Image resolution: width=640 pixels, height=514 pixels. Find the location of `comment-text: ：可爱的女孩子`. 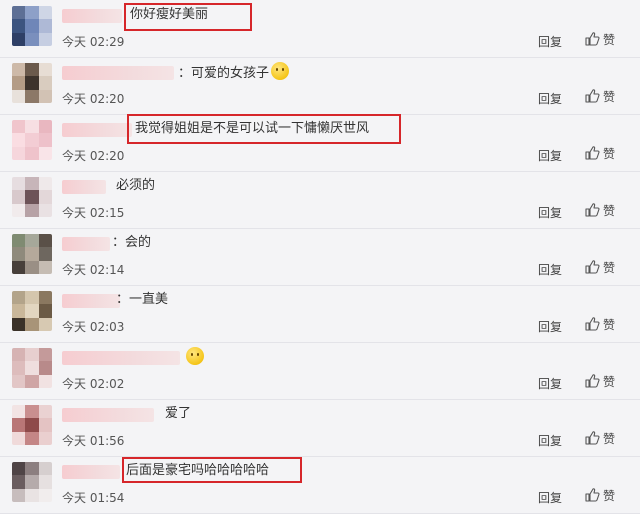

comment-text: ：可爱的女孩子 is located at coordinates (234, 73).